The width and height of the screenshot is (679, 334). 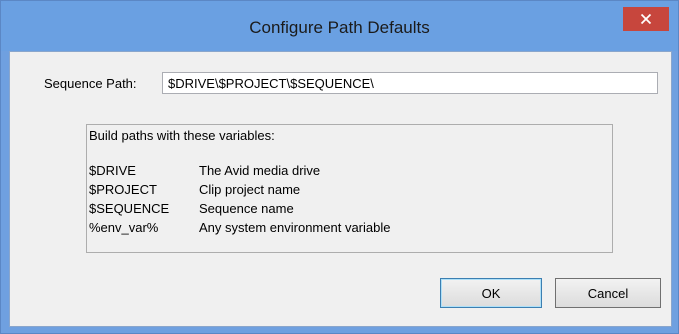 I want to click on variable-description: The Avid media drive, so click(x=260, y=170).